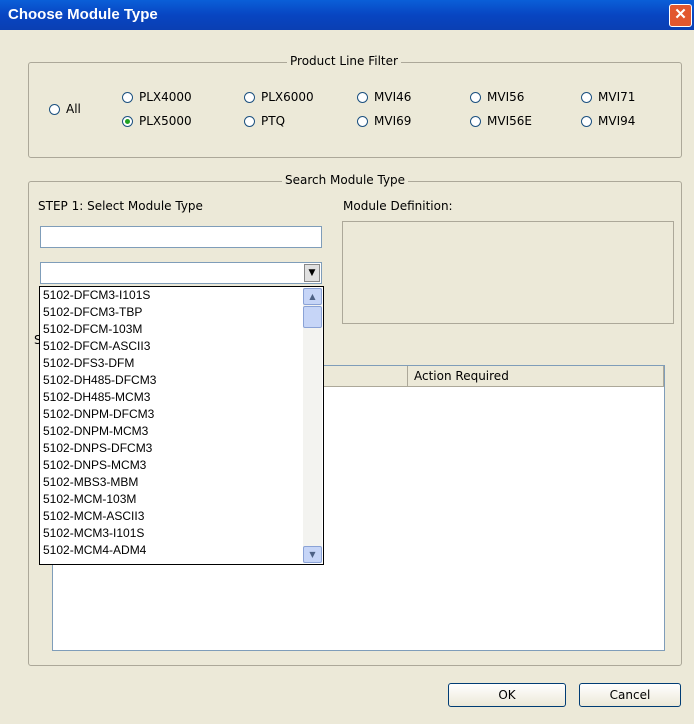  Describe the element at coordinates (617, 121) in the screenshot. I see `radio-mvi94-label: MVI94` at that location.